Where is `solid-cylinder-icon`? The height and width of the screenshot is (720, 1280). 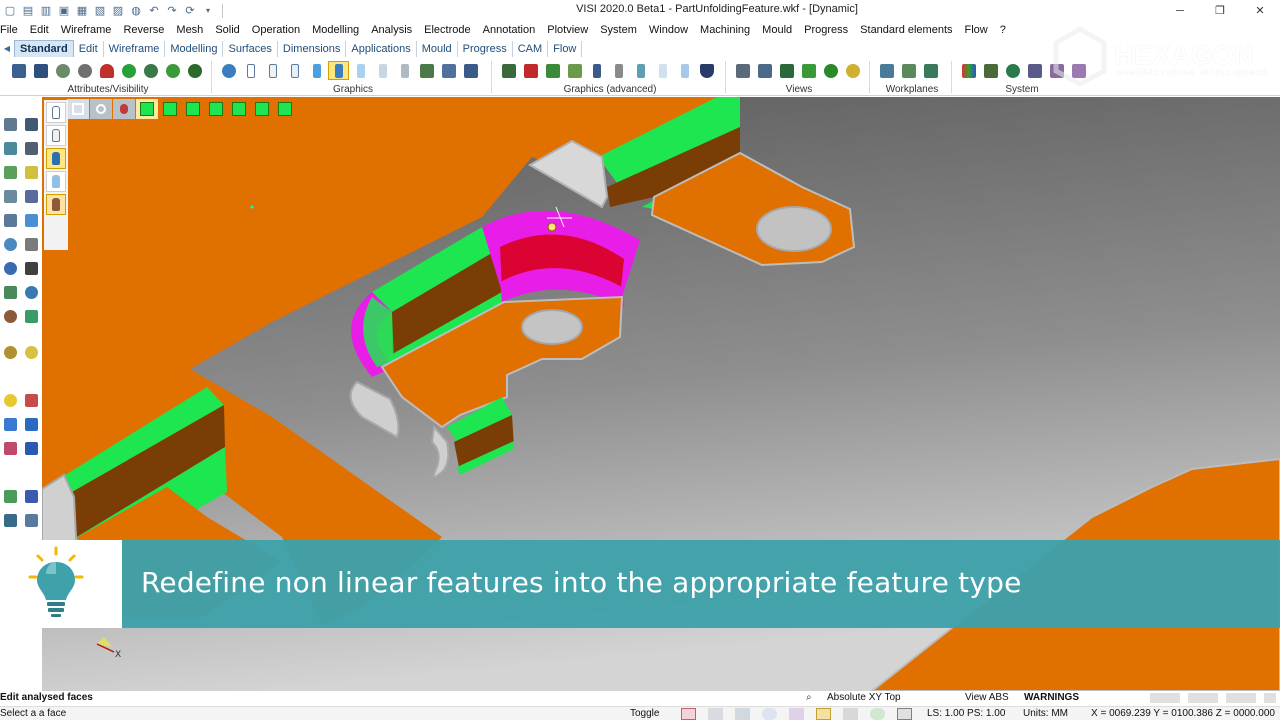
solid-cylinder-icon is located at coordinates (596, 70).